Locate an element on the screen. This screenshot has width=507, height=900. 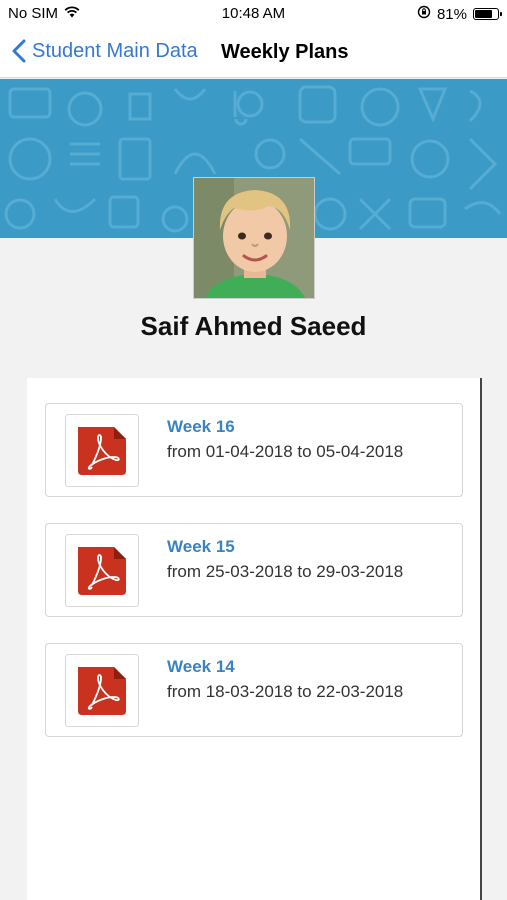
week-date-range: from 18-03-2018 to 22-03-2018 is located at coordinates (285, 691).